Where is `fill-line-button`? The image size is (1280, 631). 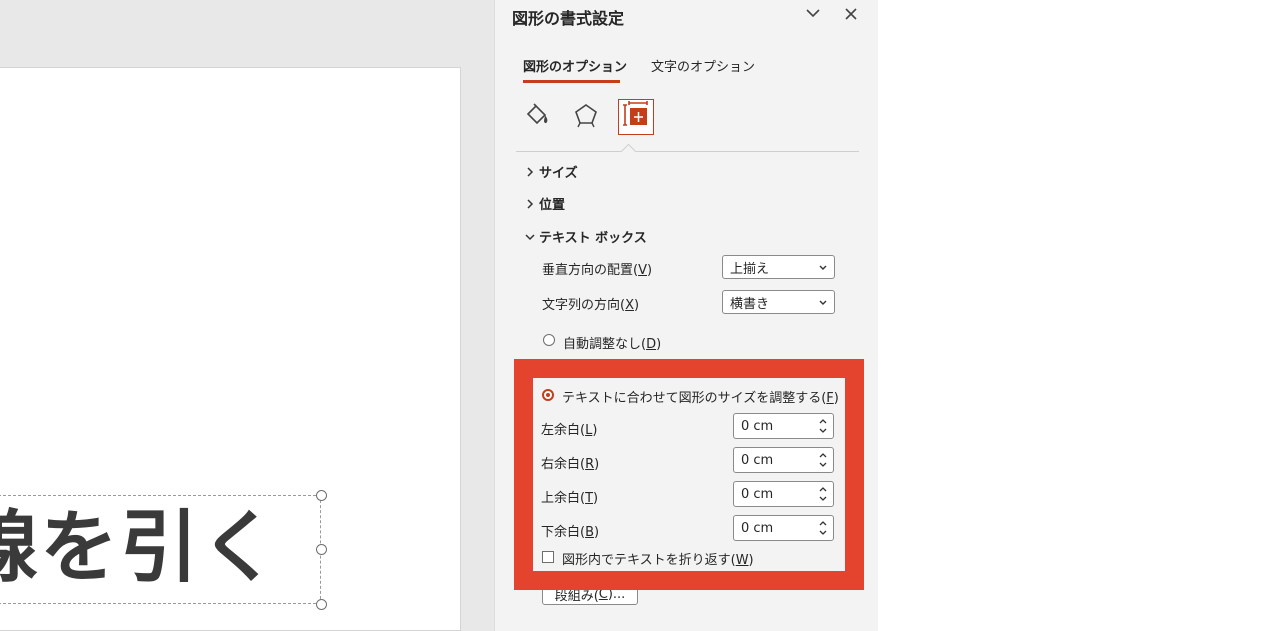 fill-line-button is located at coordinates (537, 117).